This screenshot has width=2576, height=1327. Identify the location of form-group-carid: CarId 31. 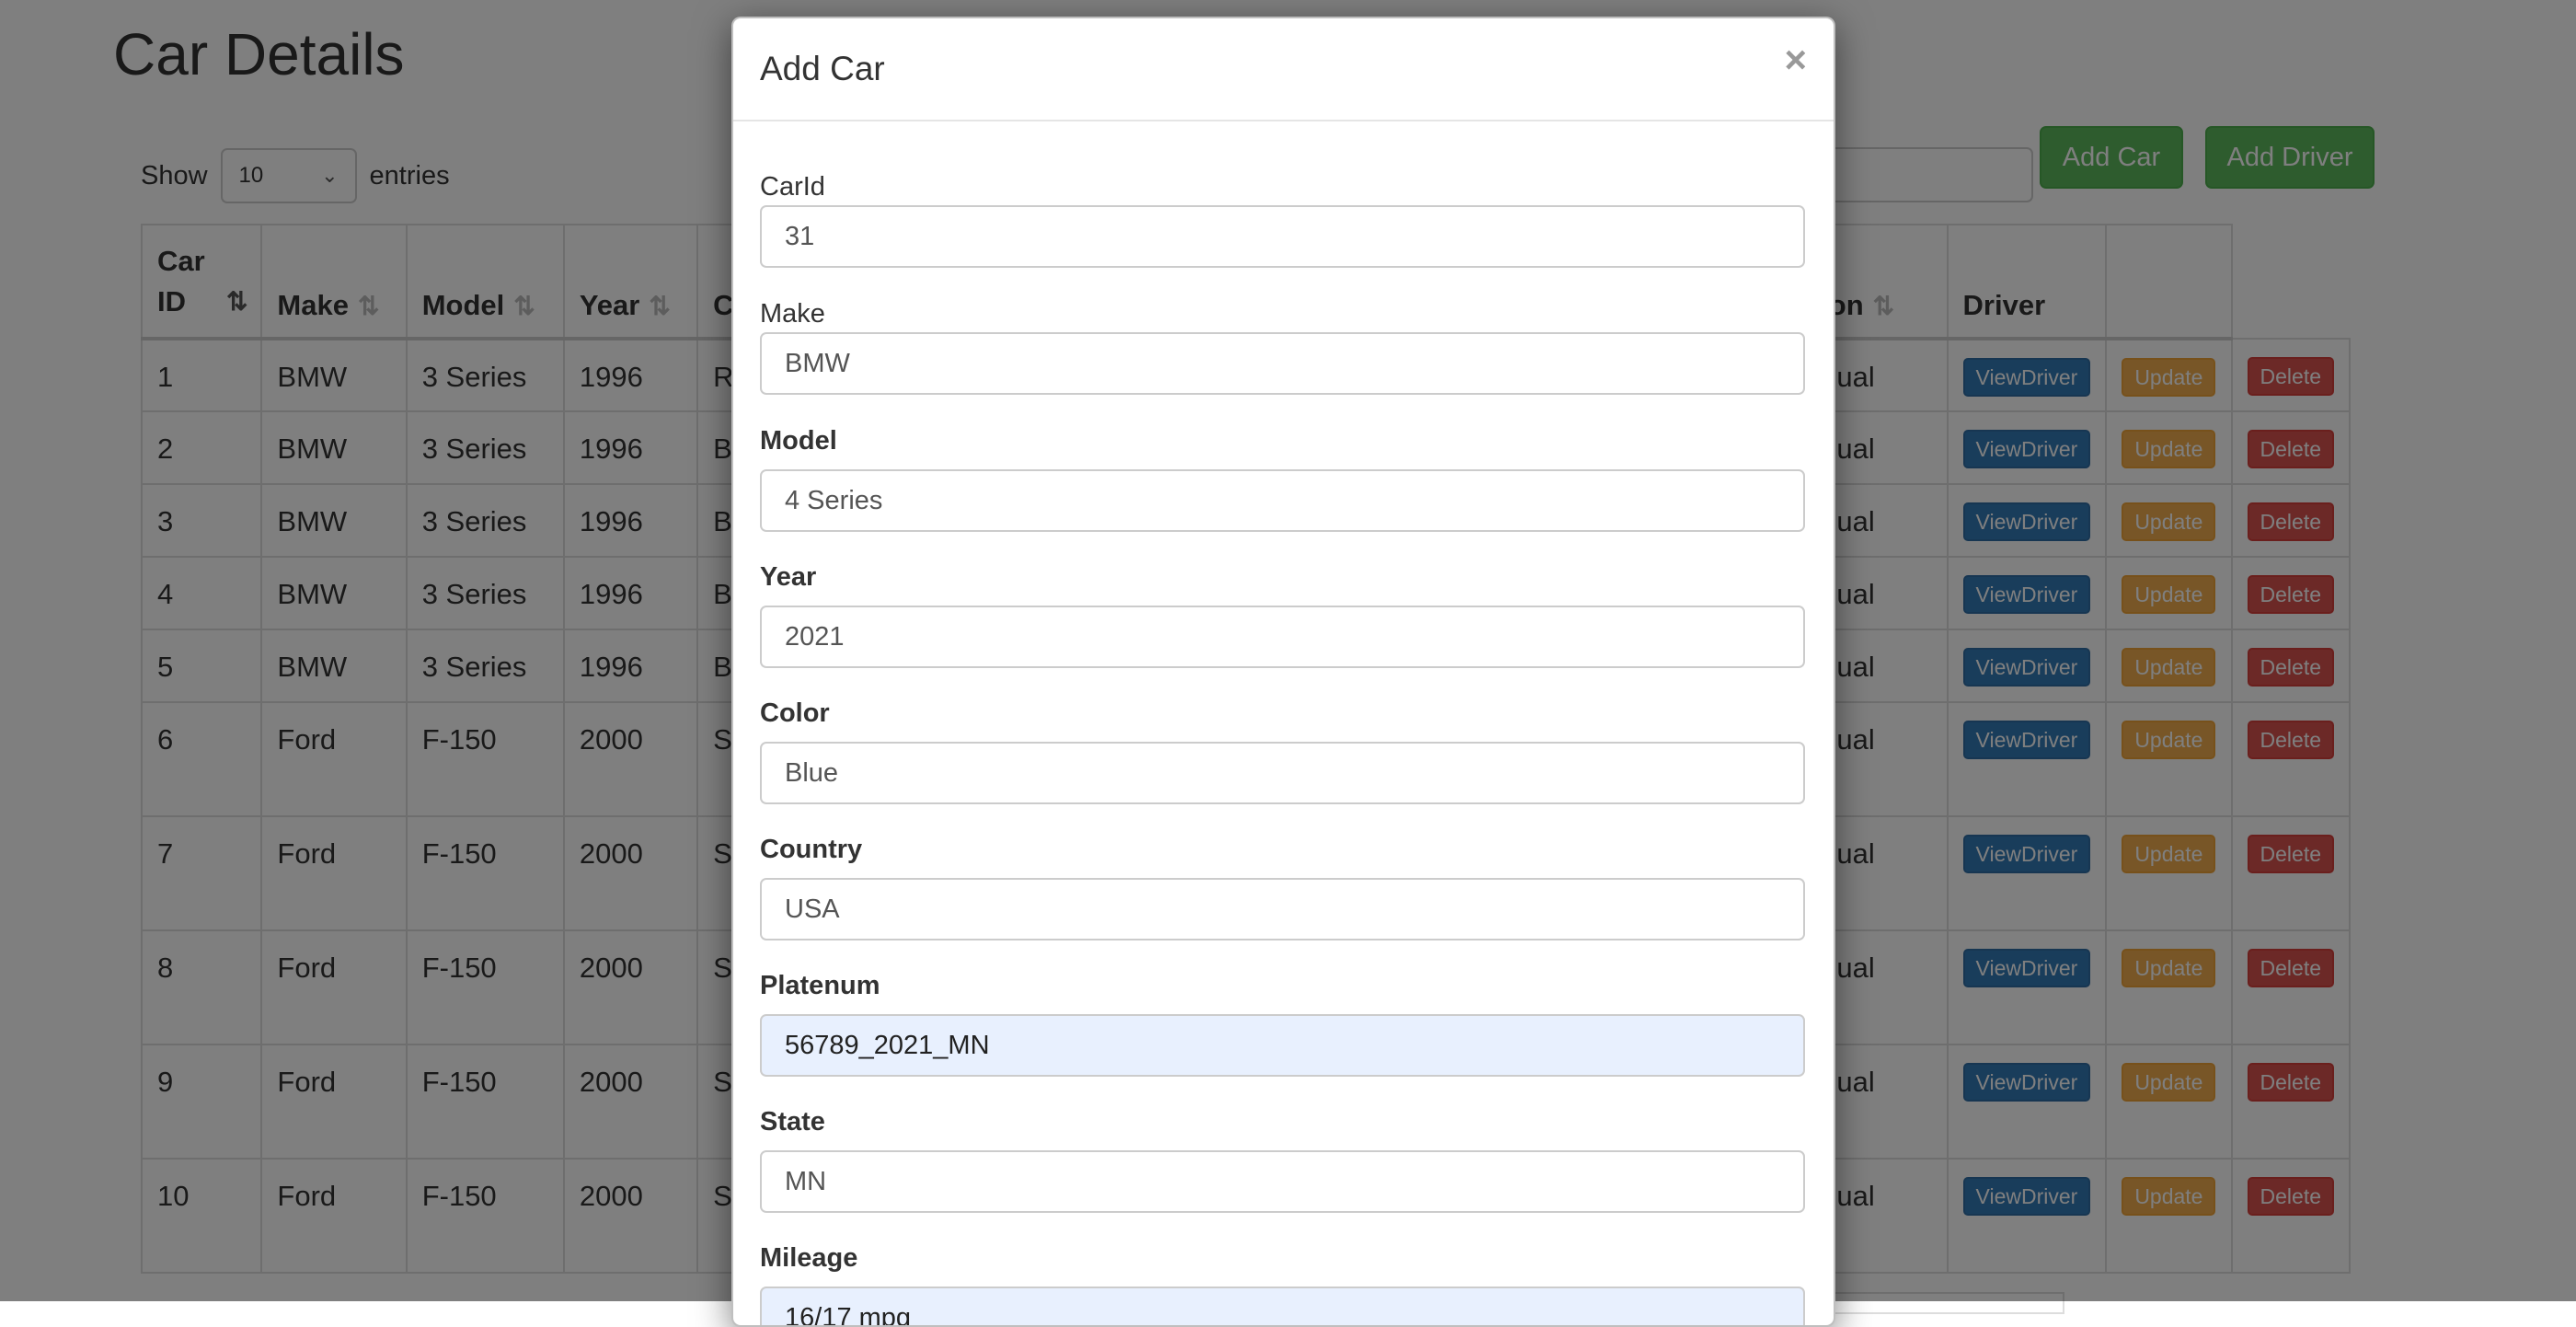
(1282, 218).